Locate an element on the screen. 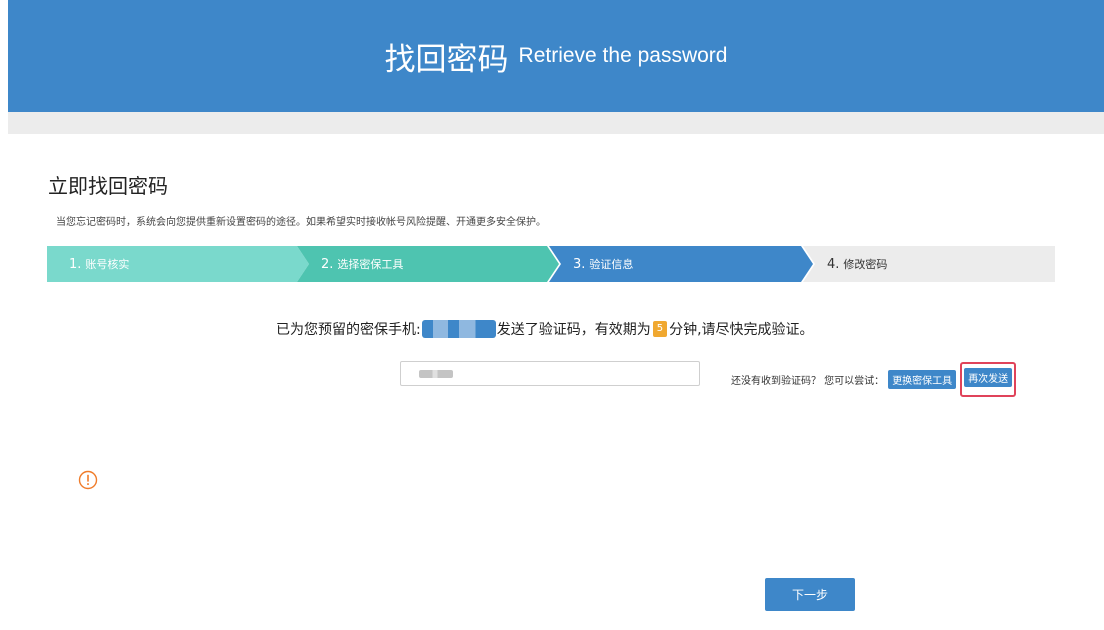  step-label: 修改密码 is located at coordinates (865, 264).